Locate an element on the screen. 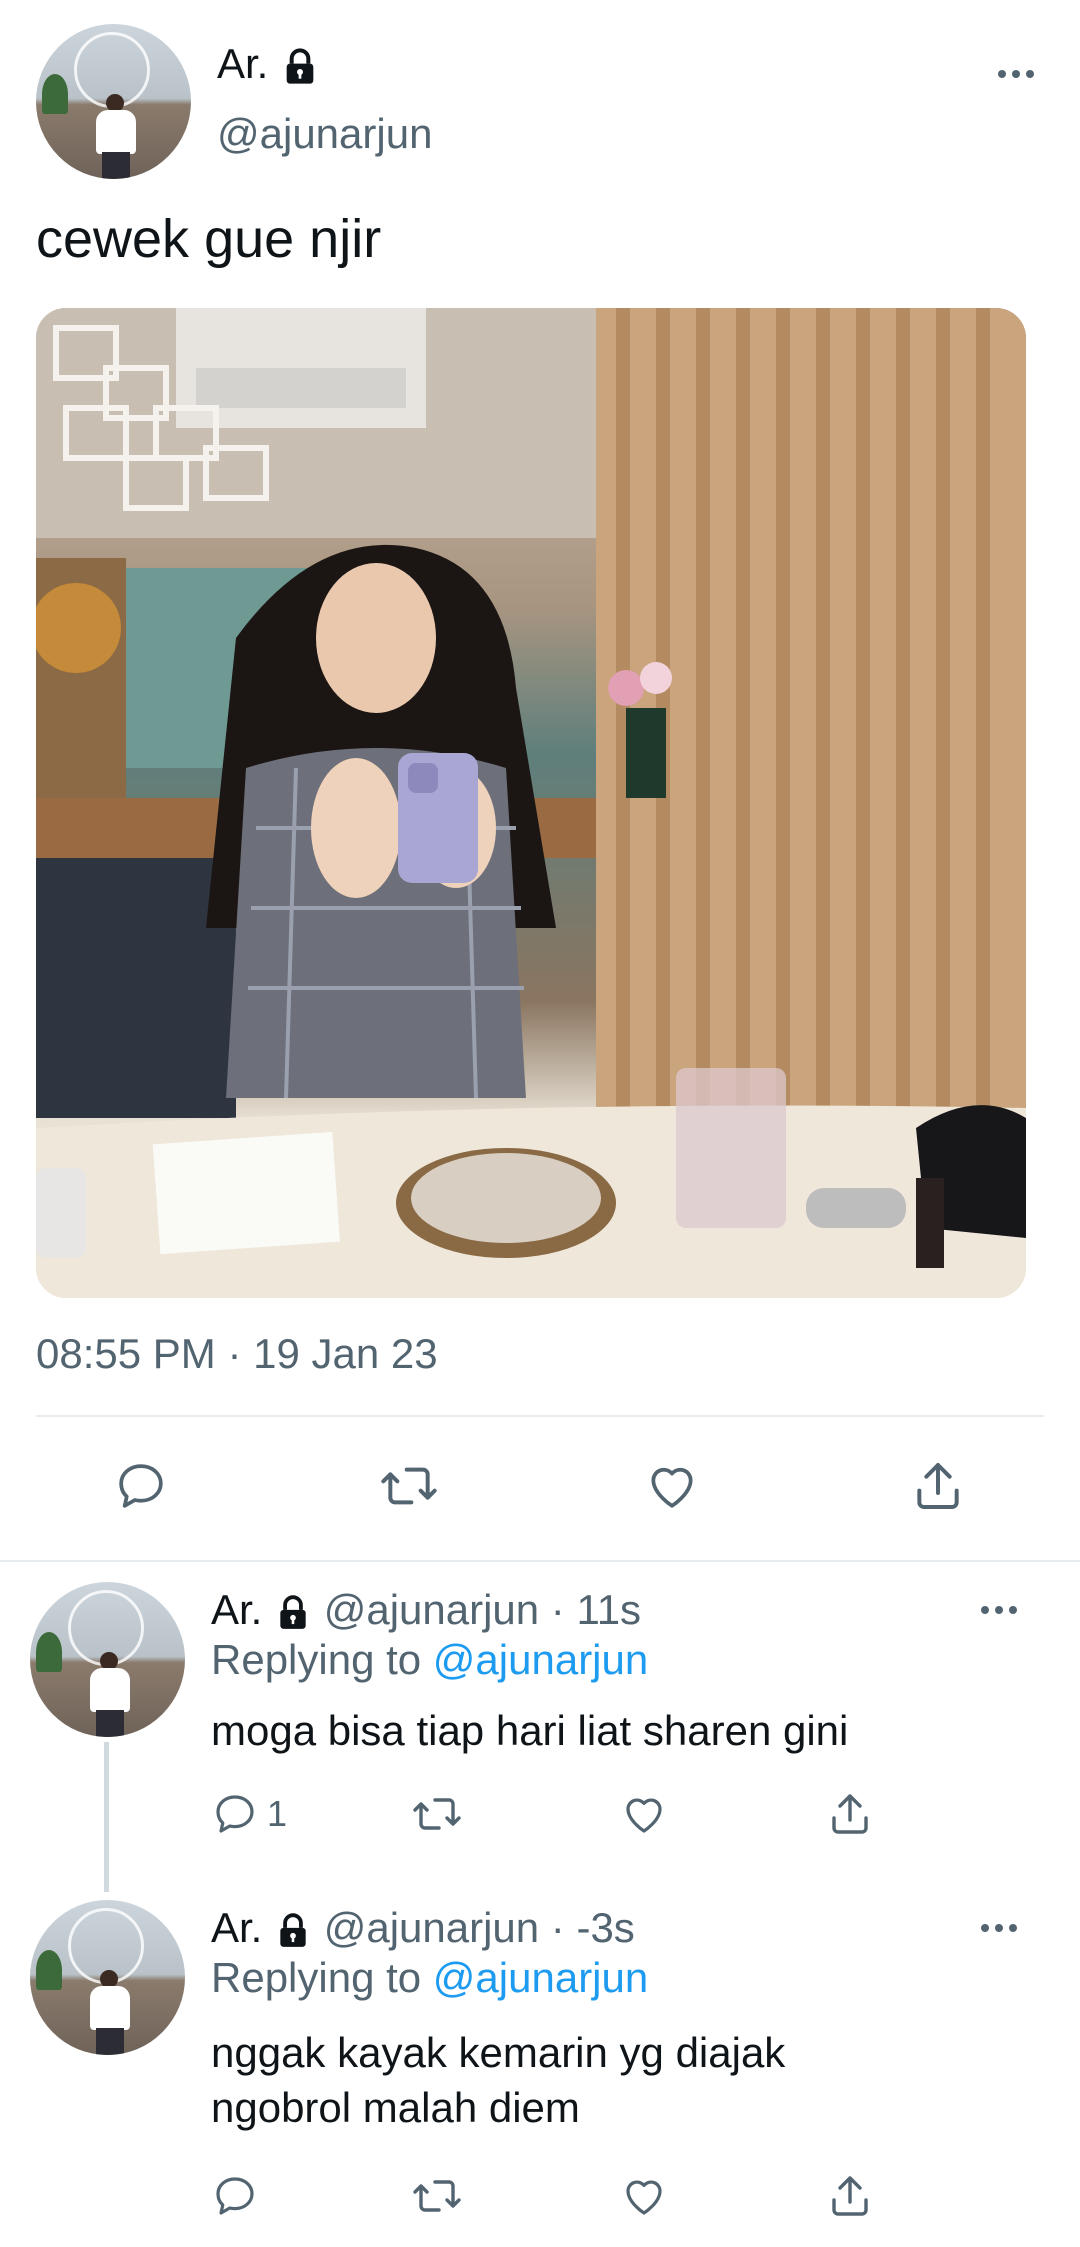  reply-header: Ar. @ajunarjun · 11s is located at coordinates (426, 1610).